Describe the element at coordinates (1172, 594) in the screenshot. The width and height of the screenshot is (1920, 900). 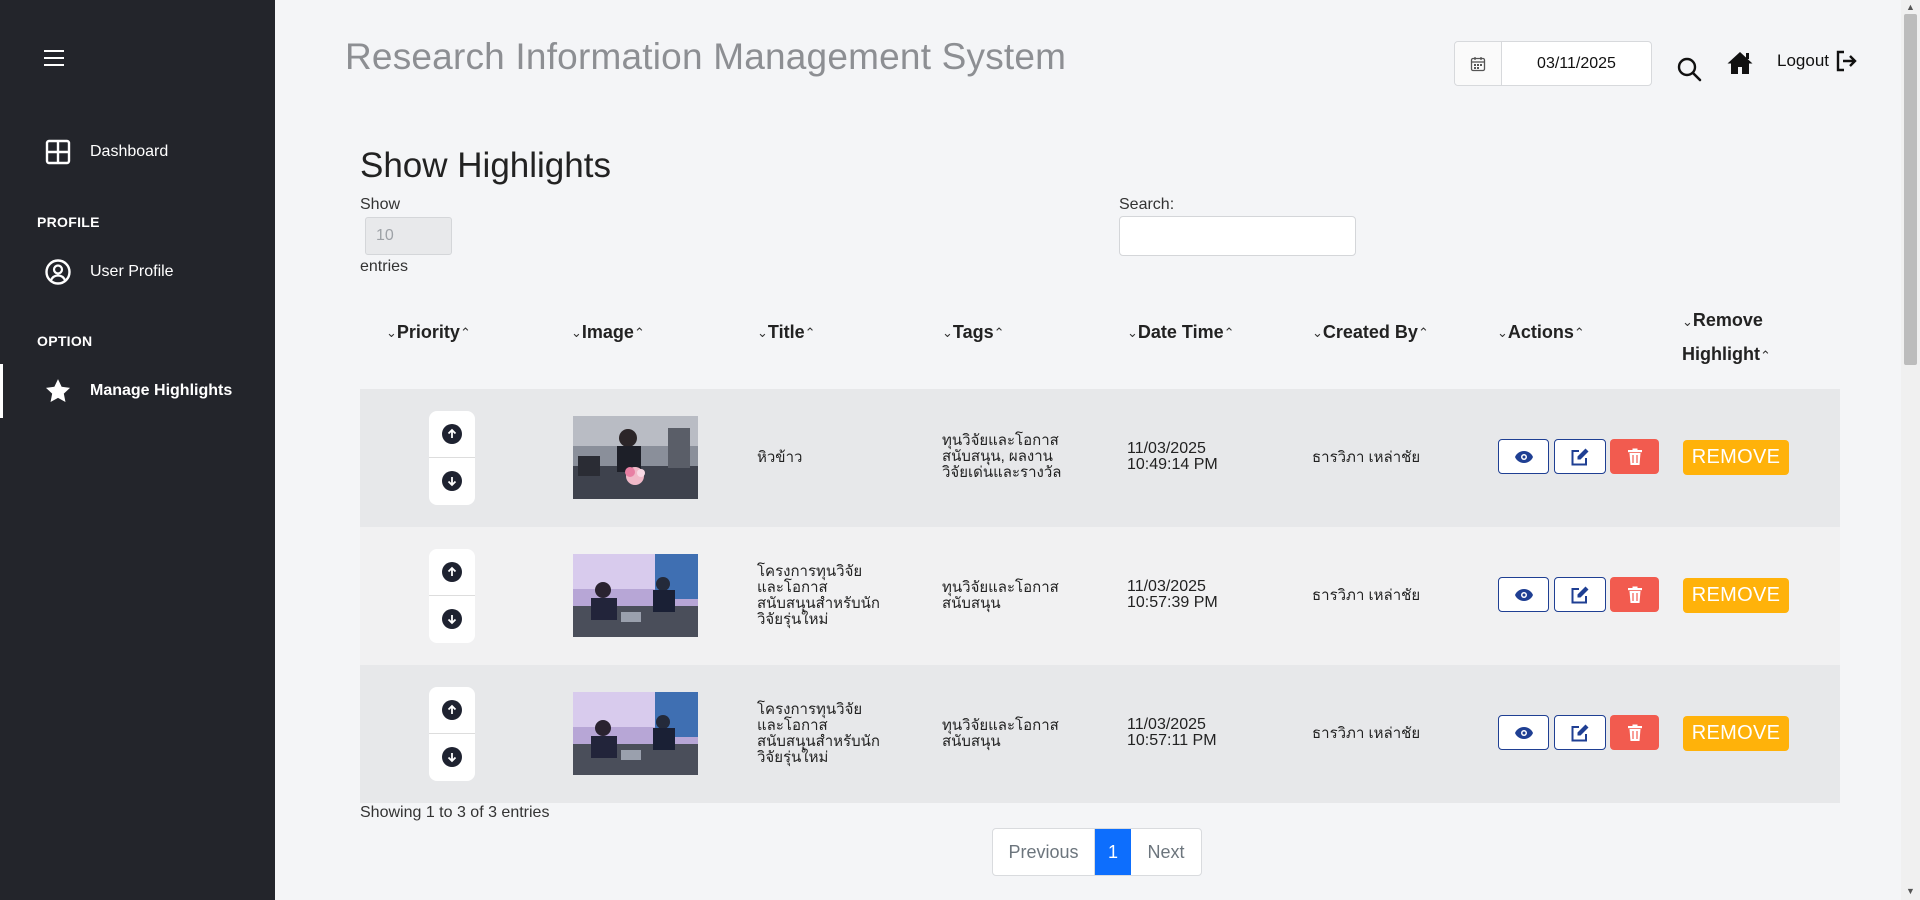
I see `cell-date-time: 11/03/2025 10:57:39 PM` at that location.